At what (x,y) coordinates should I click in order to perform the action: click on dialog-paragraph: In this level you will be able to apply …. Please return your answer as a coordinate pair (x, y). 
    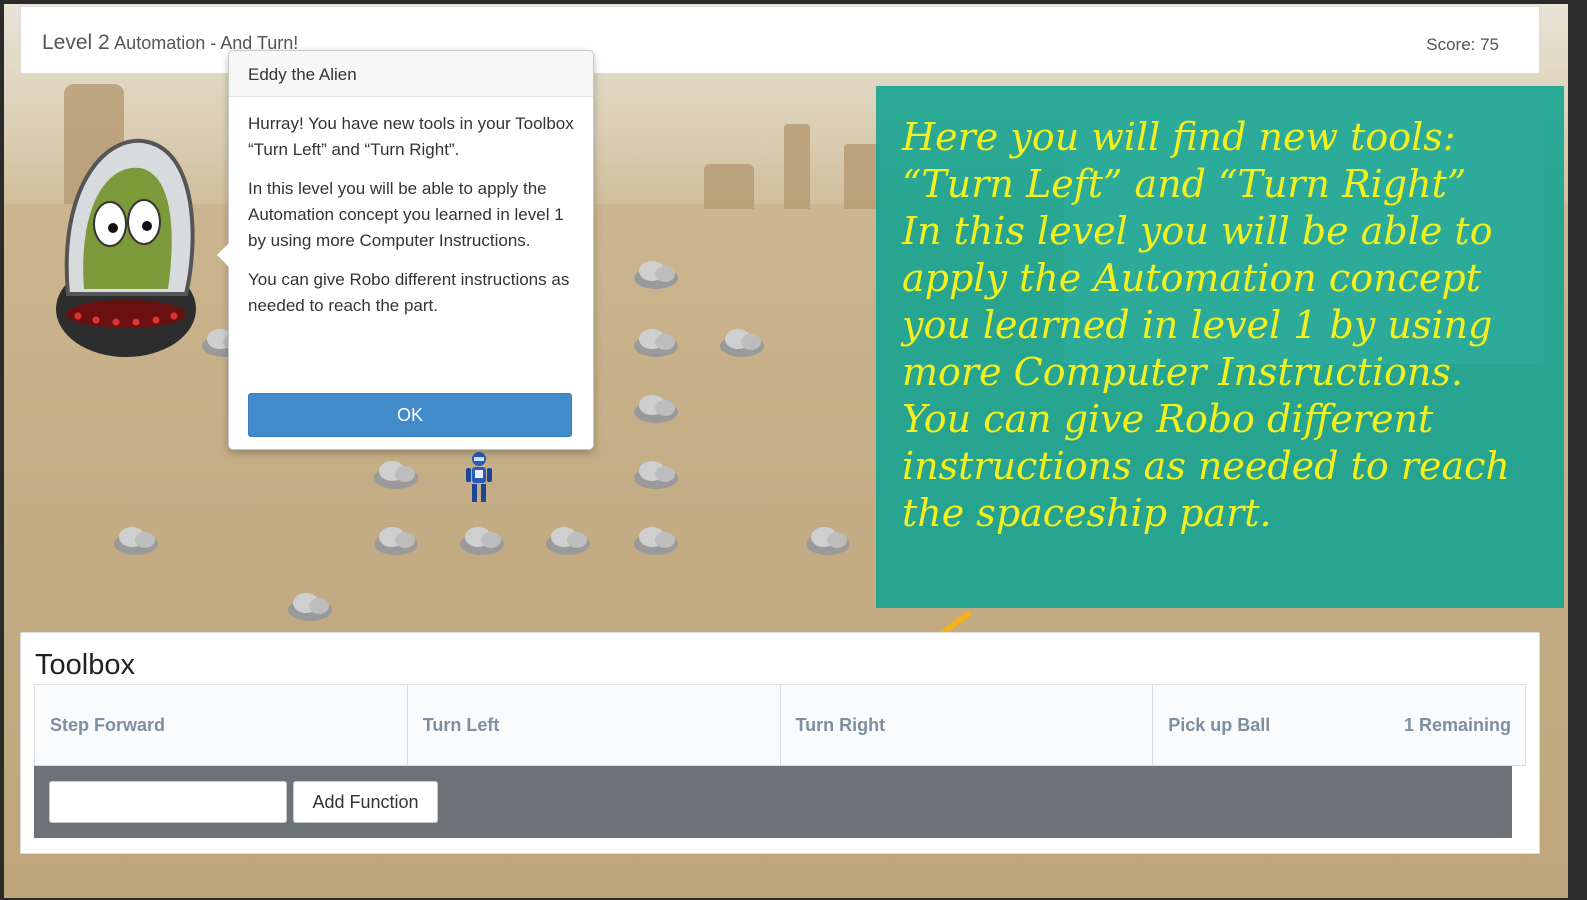
    Looking at the image, I should click on (406, 214).